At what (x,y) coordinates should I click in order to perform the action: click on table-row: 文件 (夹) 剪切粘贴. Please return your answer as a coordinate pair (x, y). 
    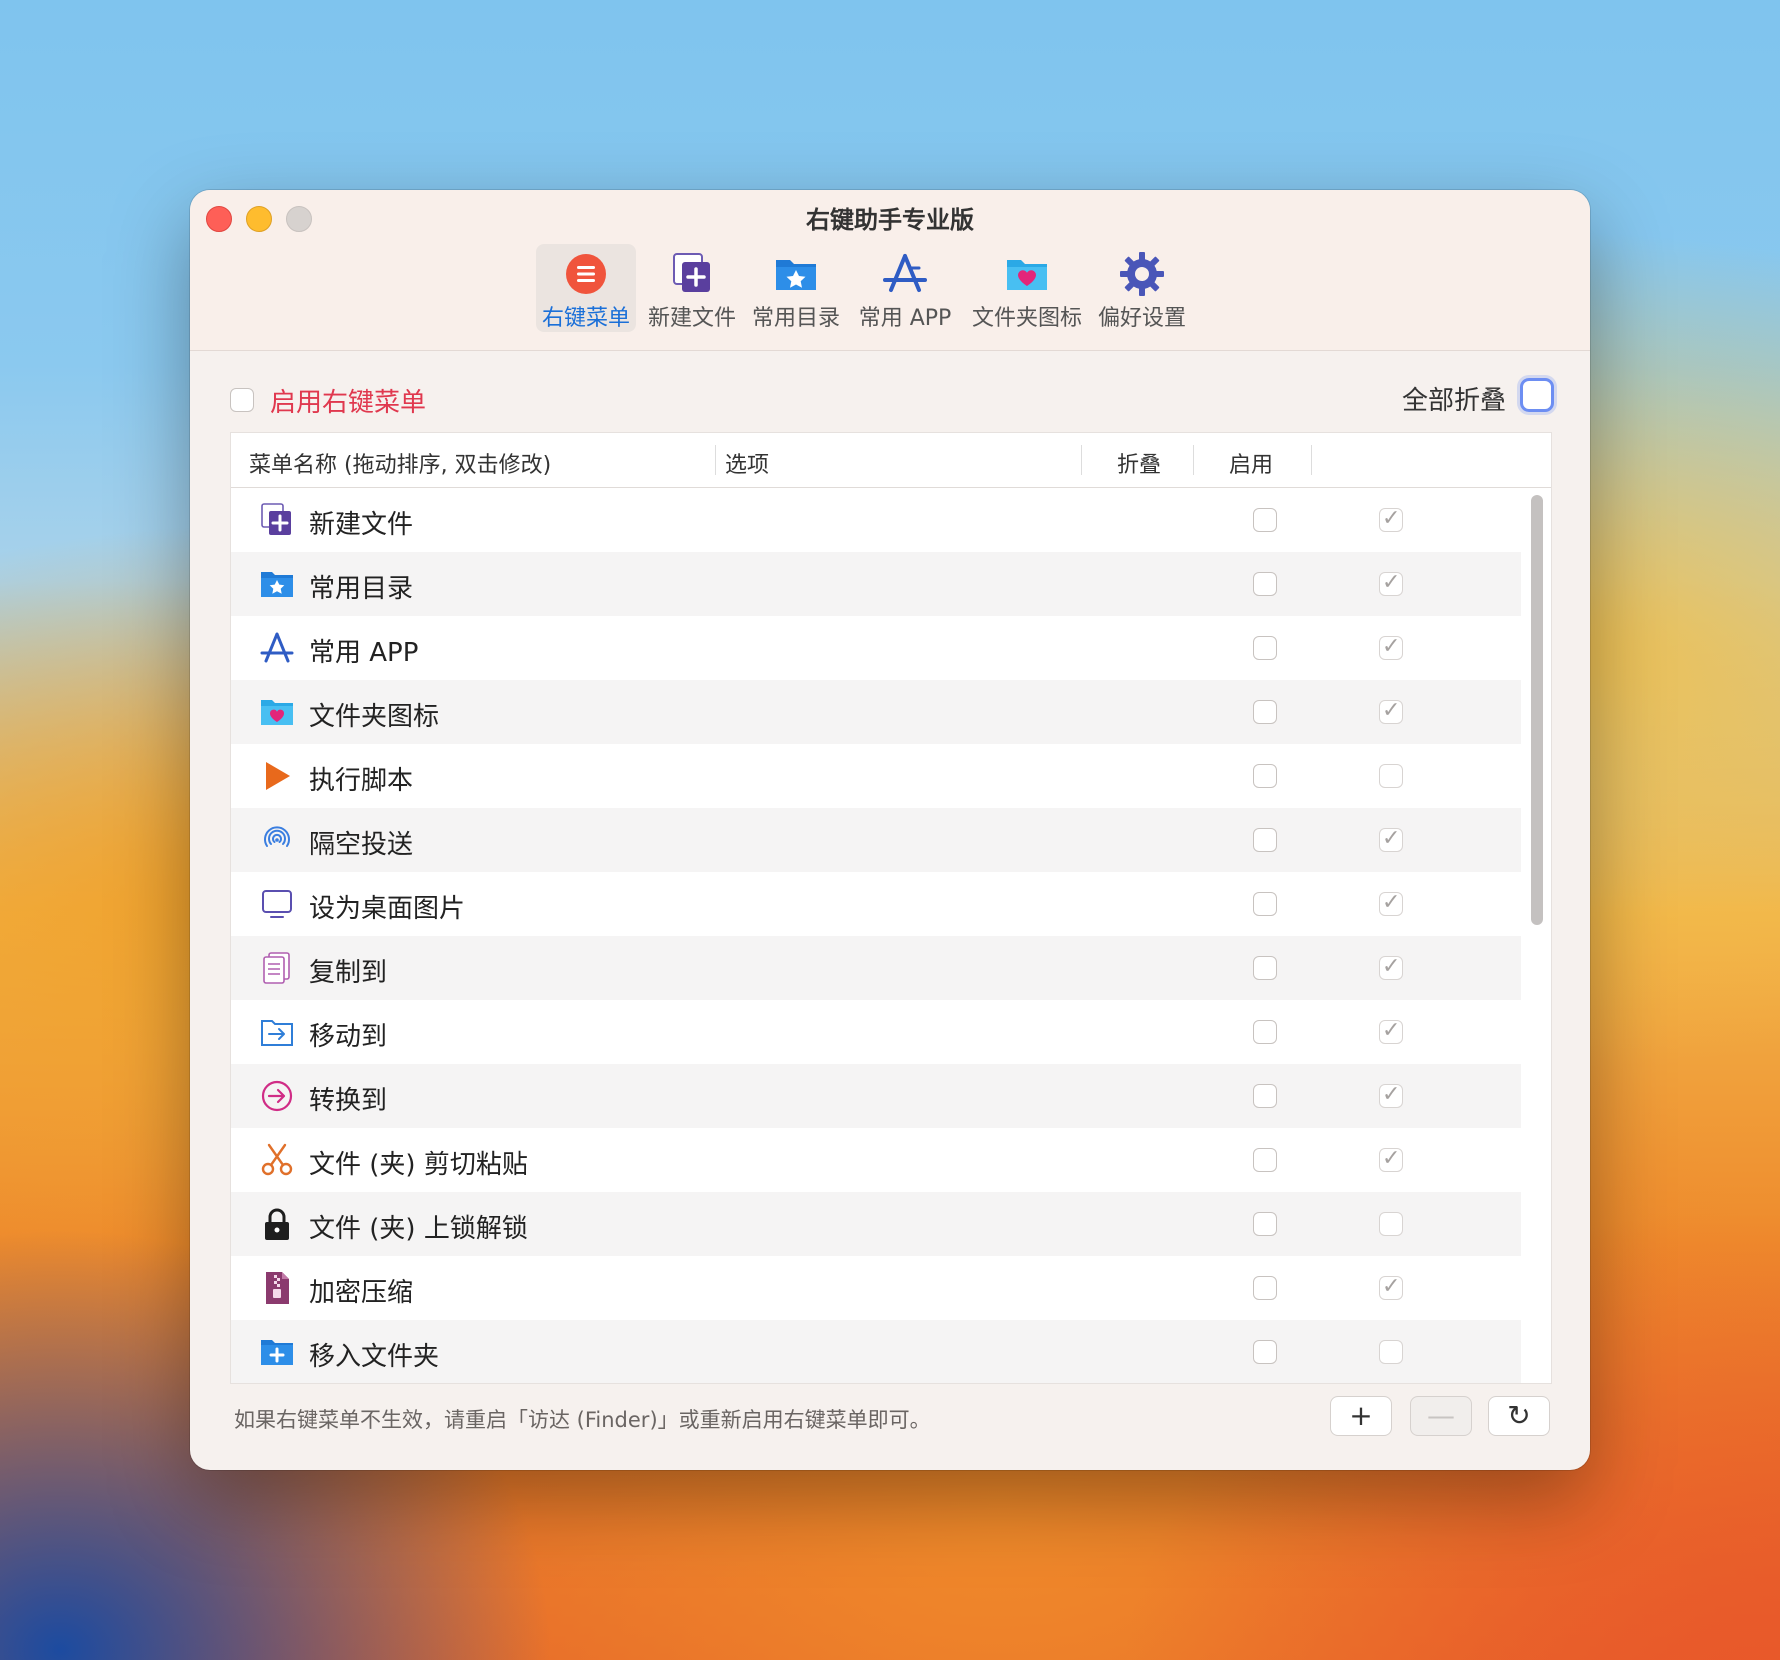
    Looking at the image, I should click on (876, 1160).